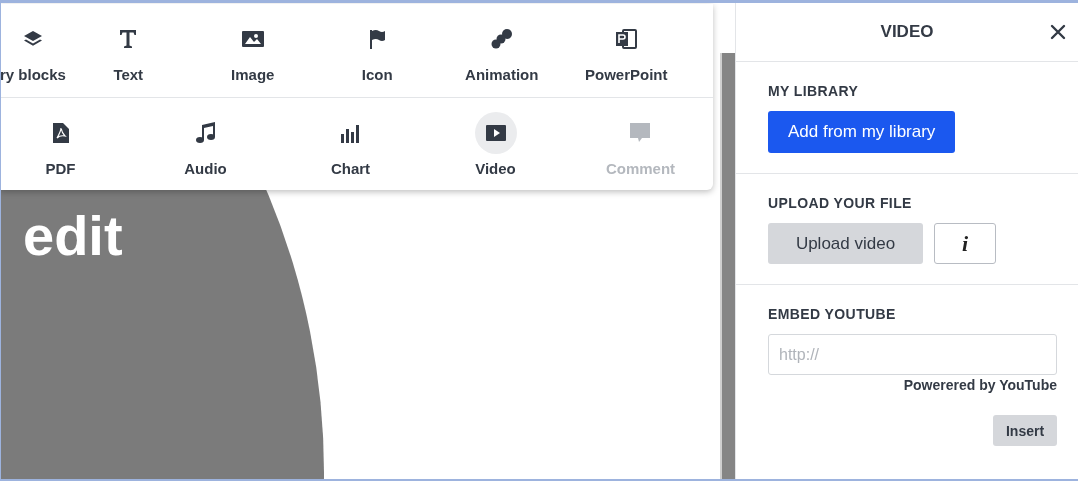 The image size is (1078, 481). Describe the element at coordinates (814, 91) in the screenshot. I see `section-heading: MY LIBRARY` at that location.